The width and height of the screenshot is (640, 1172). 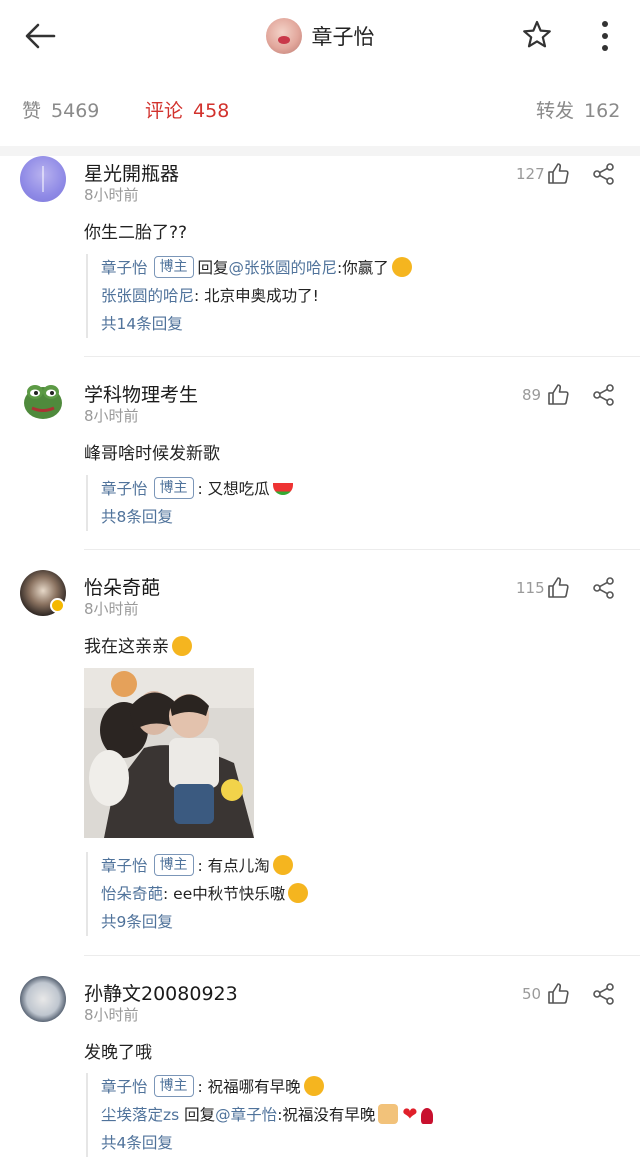 I want to click on reply-text: : 有点儿淘, so click(x=233, y=866).